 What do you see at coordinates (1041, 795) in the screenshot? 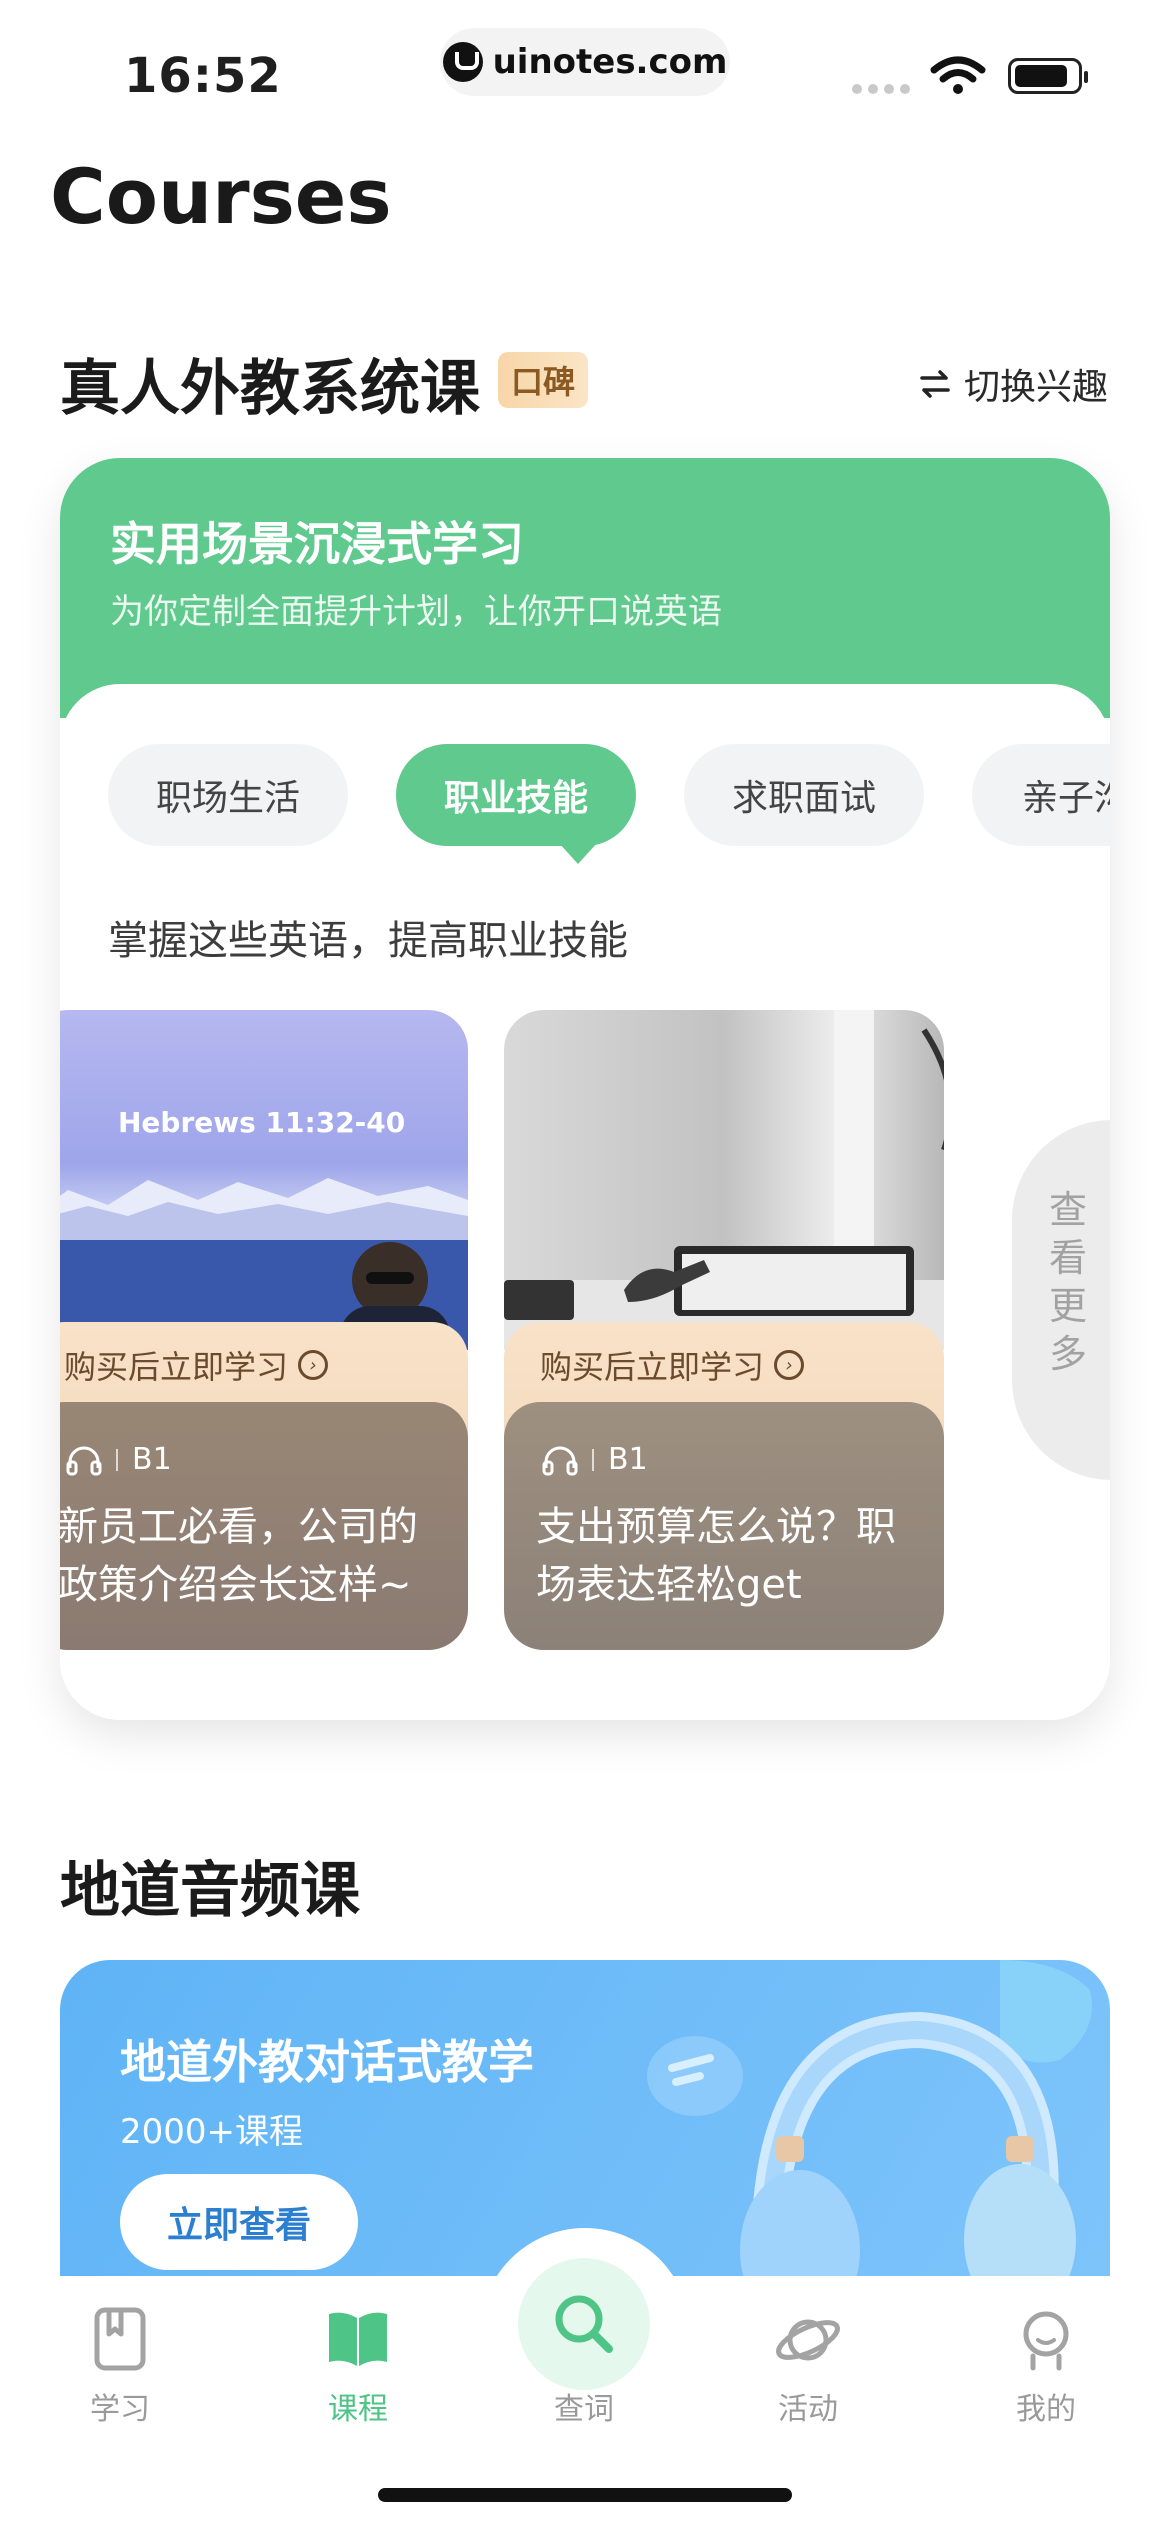
I see `chip-parenting: 亲子沟` at bounding box center [1041, 795].